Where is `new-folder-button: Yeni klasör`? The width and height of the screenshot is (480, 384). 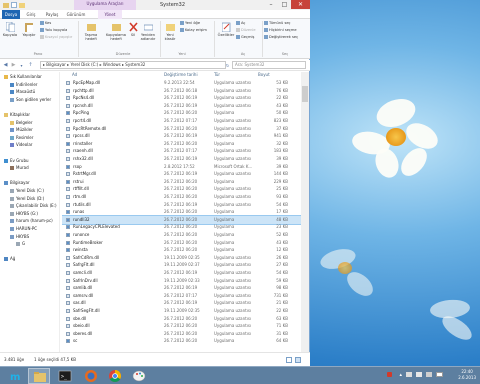 new-folder-button: Yeni klasör is located at coordinates (170, 31).